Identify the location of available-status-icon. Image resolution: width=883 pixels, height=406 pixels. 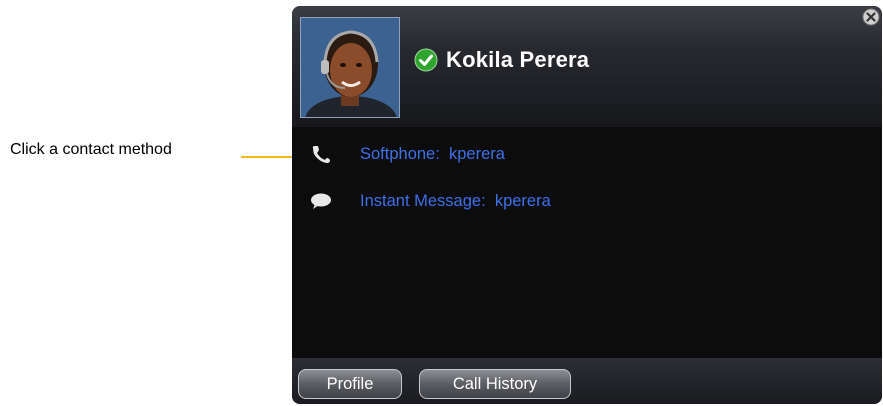
(426, 60).